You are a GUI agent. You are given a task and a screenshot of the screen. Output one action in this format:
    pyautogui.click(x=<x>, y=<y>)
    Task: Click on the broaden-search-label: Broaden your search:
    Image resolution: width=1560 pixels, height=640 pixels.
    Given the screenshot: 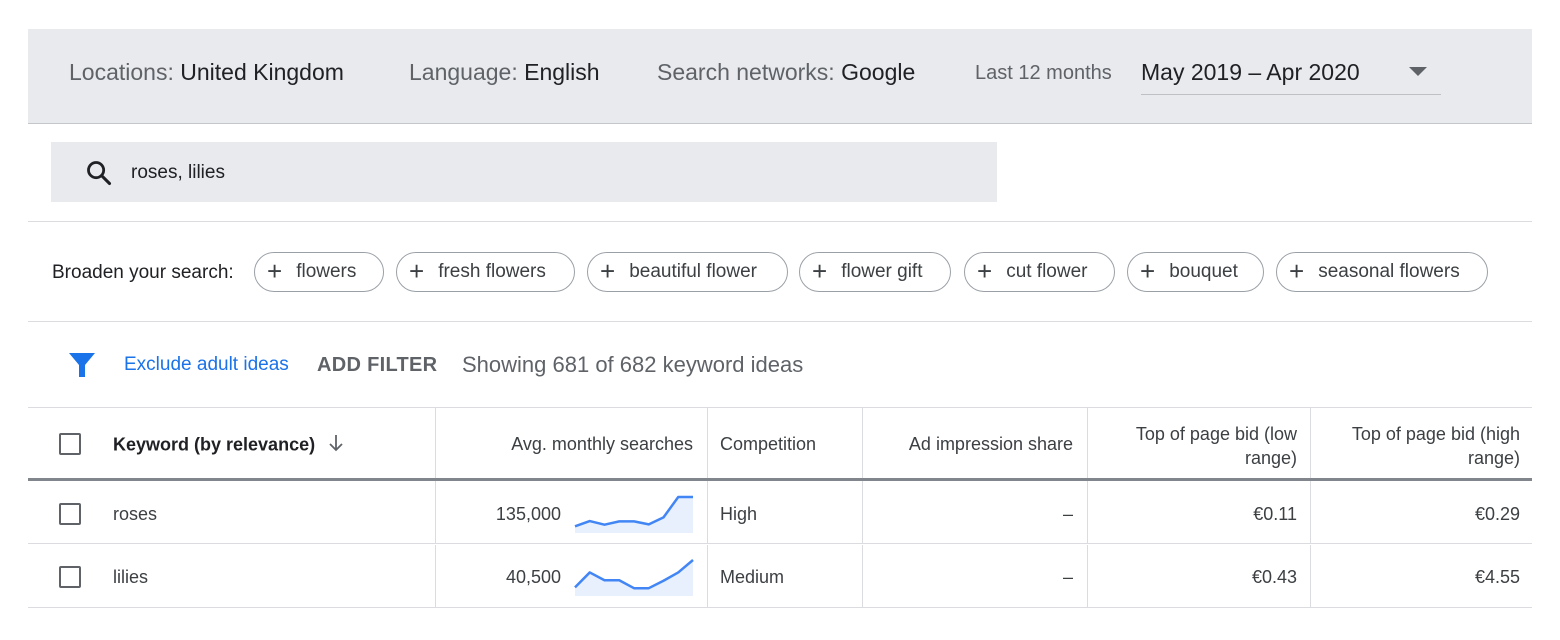 What is the action you would take?
    pyautogui.click(x=143, y=272)
    